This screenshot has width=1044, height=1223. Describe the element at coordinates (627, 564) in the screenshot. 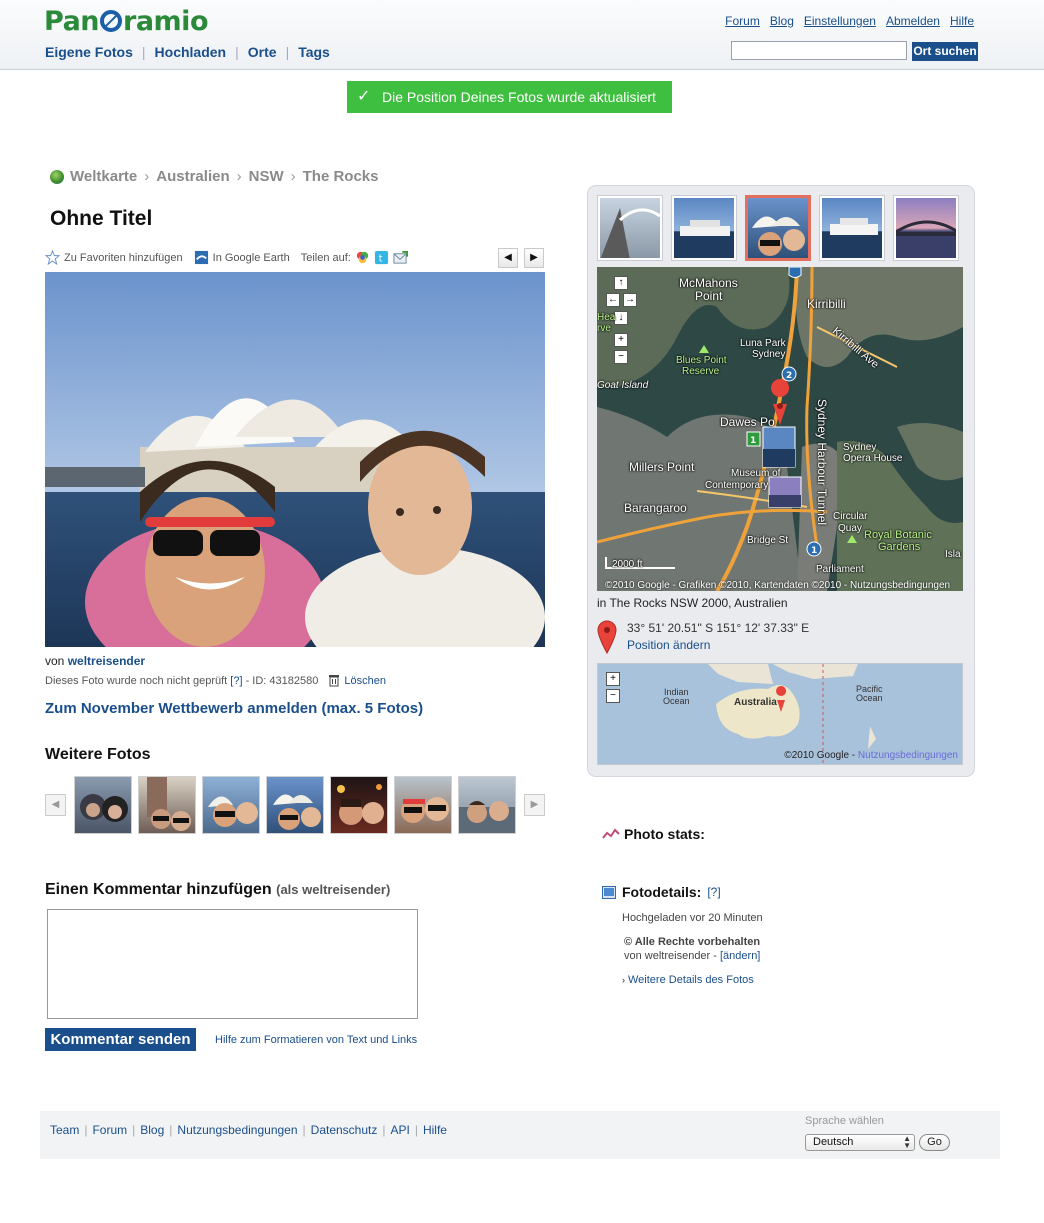

I see `map-scale-label: 2000 ft` at that location.